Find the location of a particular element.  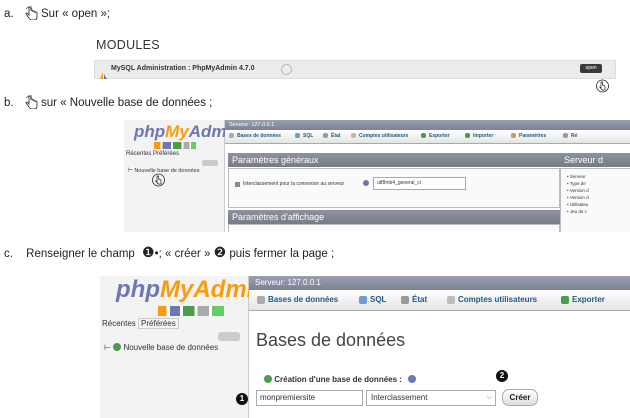

step-c-text-1: Renseigner le champ is located at coordinates (80, 254).